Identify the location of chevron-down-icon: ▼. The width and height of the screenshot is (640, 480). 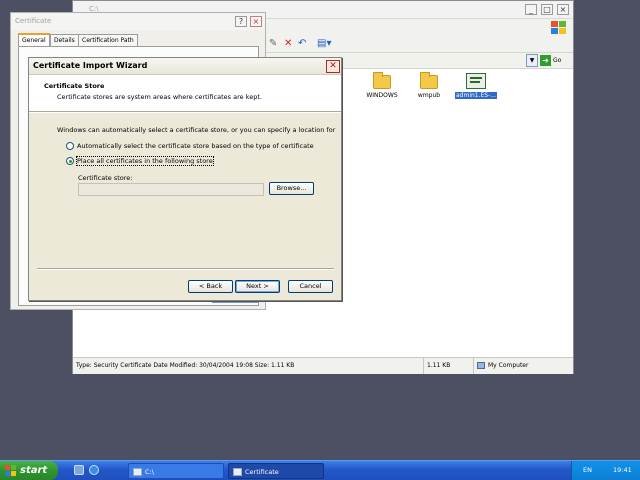
(532, 60).